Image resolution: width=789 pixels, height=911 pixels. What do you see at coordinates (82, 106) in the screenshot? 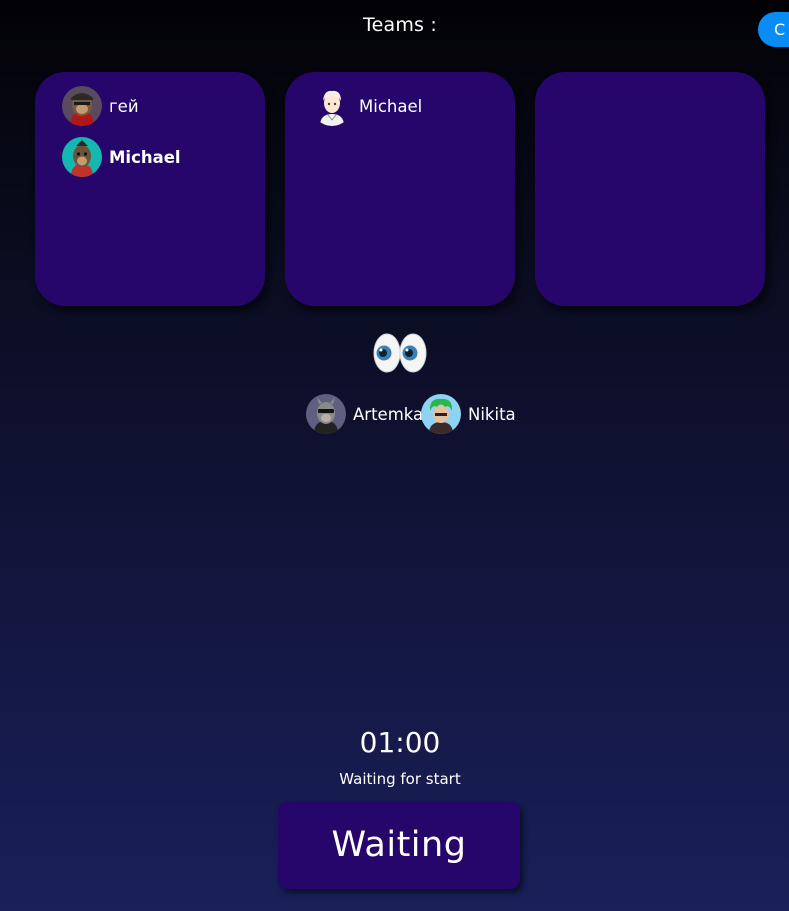
I see `ape-avatar-red-icon` at bounding box center [82, 106].